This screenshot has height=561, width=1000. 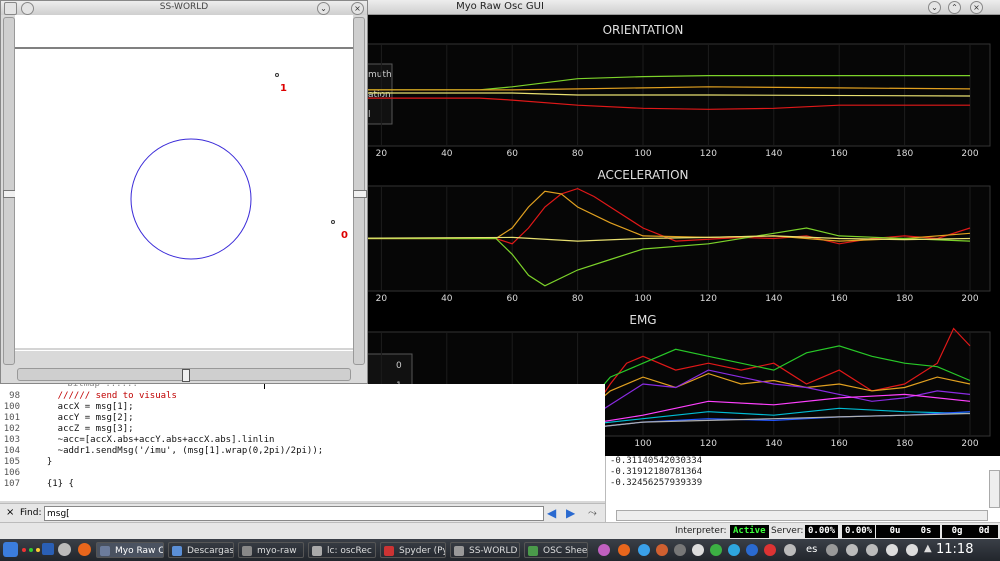 What do you see at coordinates (44, 462) in the screenshot?
I see `code-line: }` at bounding box center [44, 462].